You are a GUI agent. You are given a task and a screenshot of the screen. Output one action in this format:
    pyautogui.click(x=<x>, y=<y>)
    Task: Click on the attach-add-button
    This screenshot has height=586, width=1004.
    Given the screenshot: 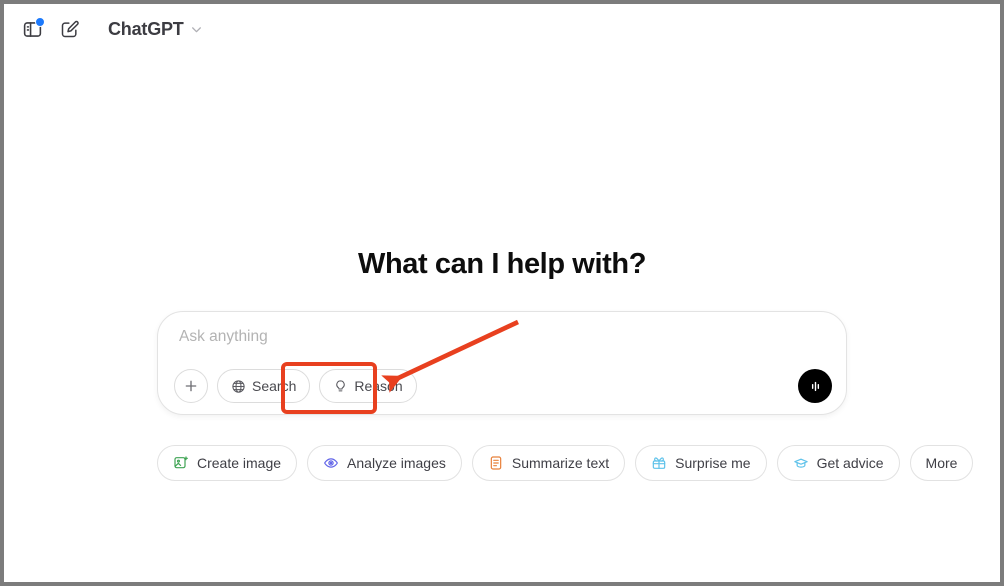 What is the action you would take?
    pyautogui.click(x=191, y=386)
    